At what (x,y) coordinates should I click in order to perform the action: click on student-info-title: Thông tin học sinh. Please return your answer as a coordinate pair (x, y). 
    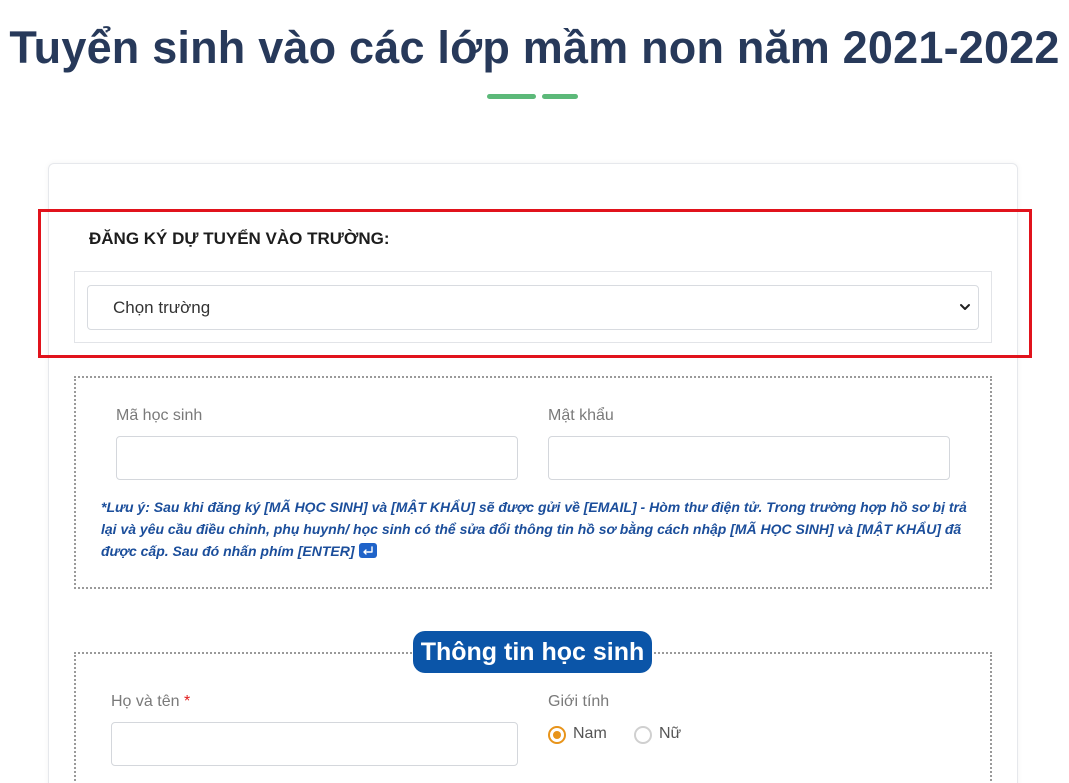
    Looking at the image, I should click on (532, 652).